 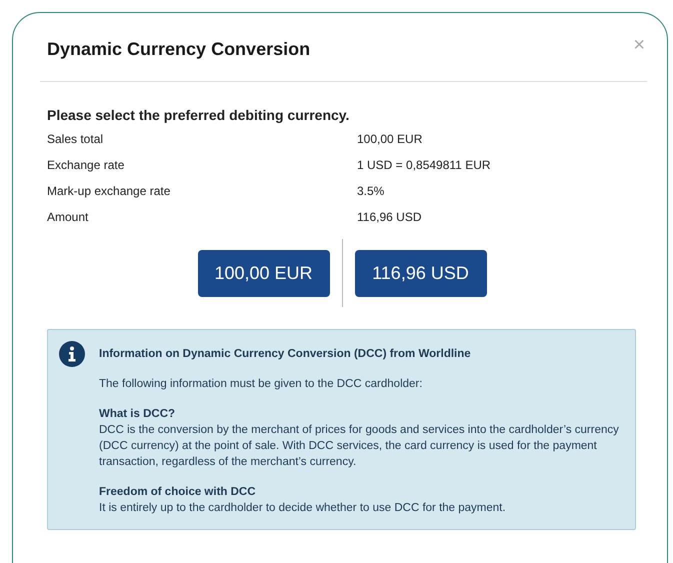 What do you see at coordinates (390, 139) in the screenshot?
I see `detail-value: 100,00 EUR` at bounding box center [390, 139].